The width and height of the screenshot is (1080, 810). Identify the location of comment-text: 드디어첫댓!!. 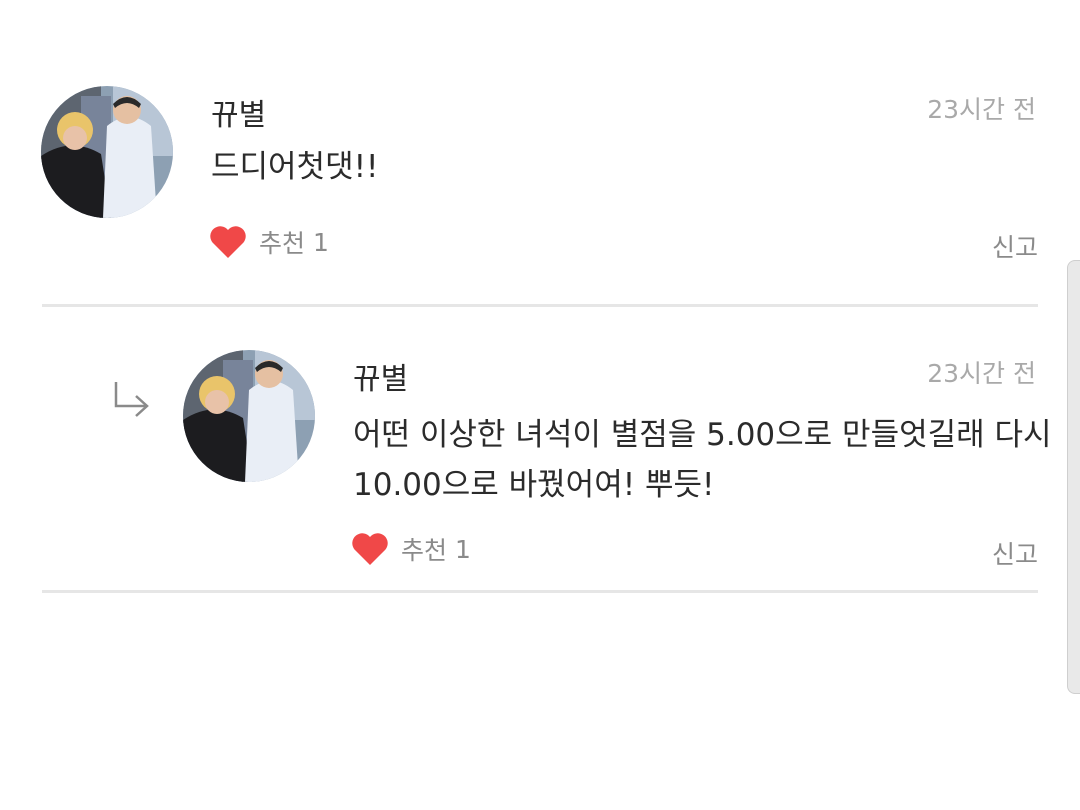
(294, 167).